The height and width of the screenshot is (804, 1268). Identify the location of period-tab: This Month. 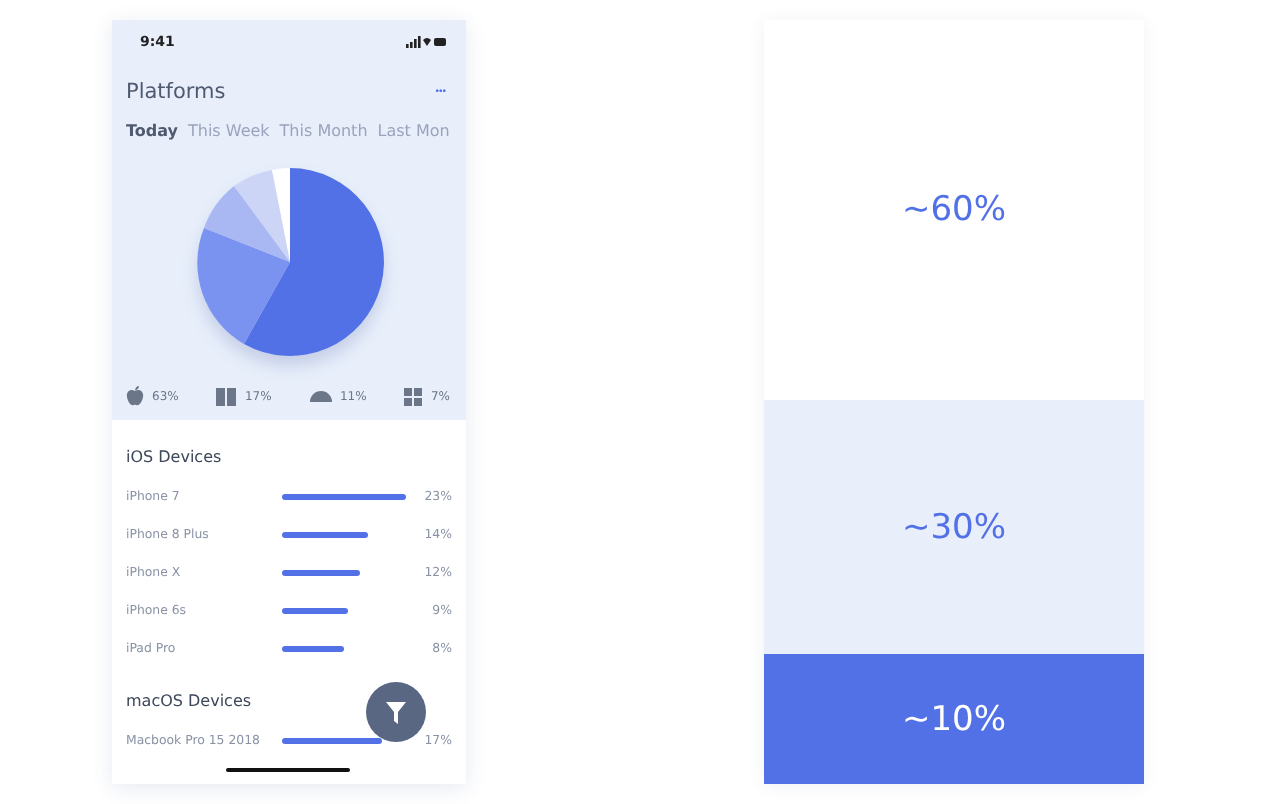
(323, 131).